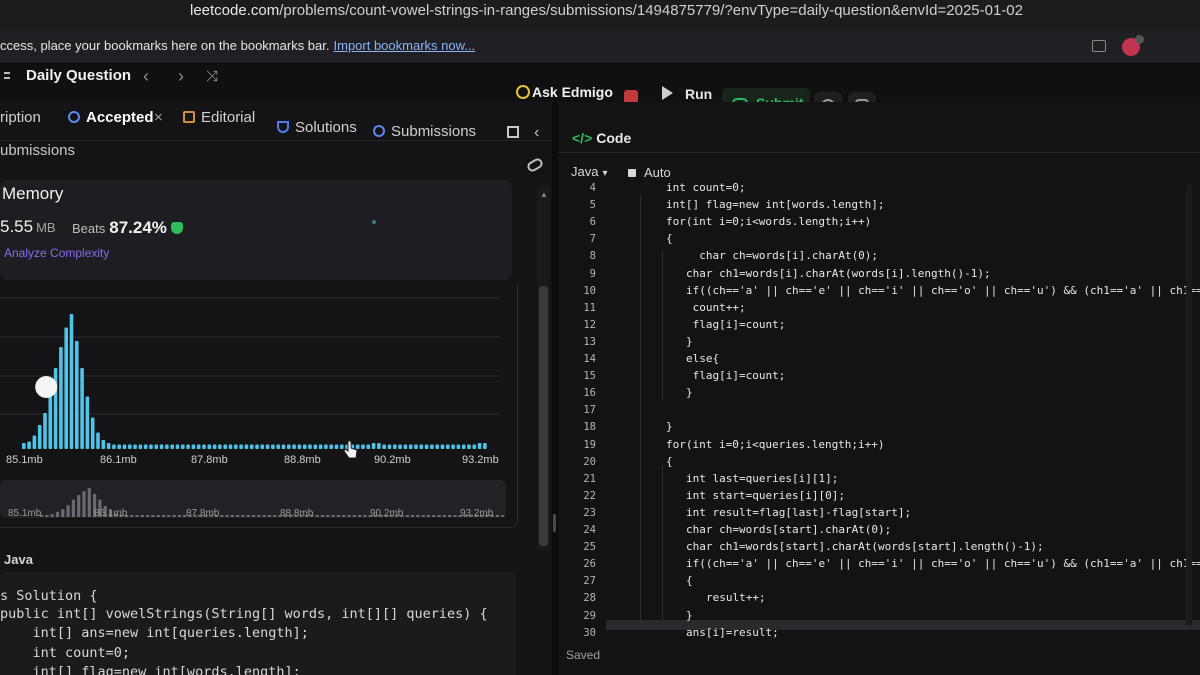 The width and height of the screenshot is (1200, 675). What do you see at coordinates (736, 597) in the screenshot?
I see `code-line: result++;` at bounding box center [736, 597].